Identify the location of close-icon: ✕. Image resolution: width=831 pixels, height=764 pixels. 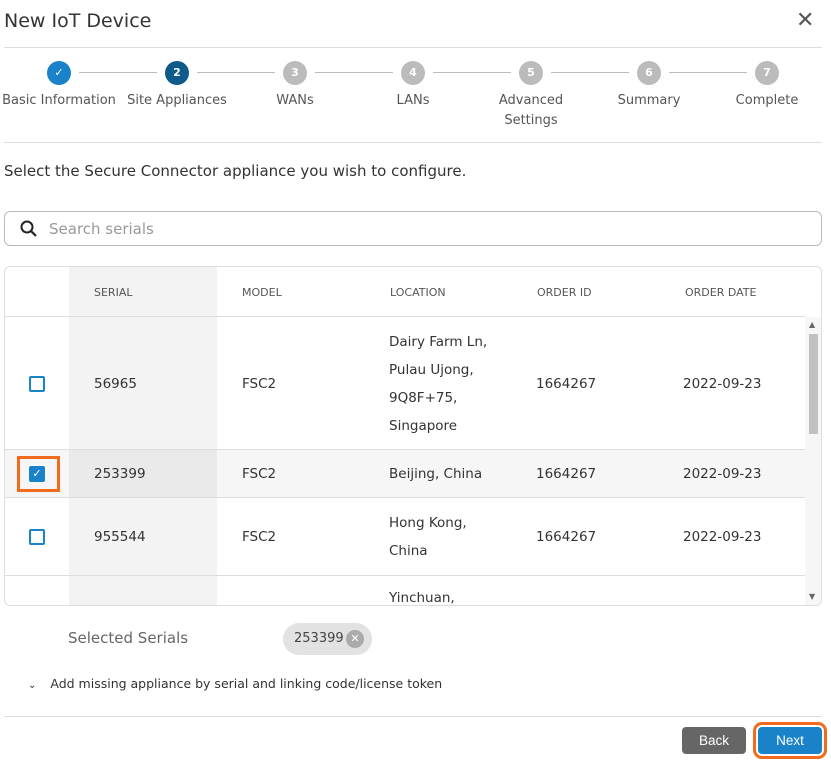
(805, 20).